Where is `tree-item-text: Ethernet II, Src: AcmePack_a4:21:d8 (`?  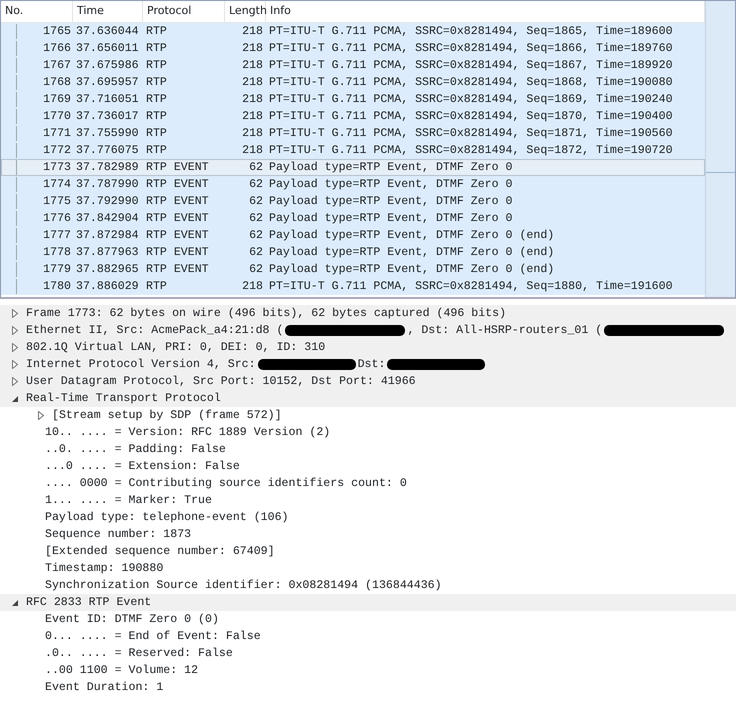 tree-item-text: Ethernet II, Src: AcmePack_a4:21:d8 ( is located at coordinates (155, 330).